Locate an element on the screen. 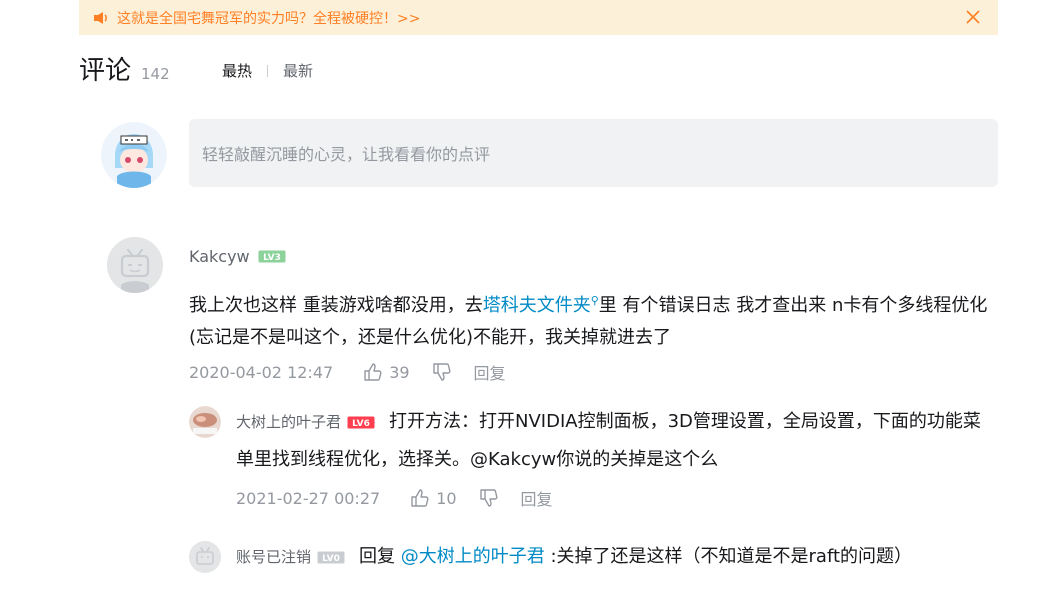 The width and height of the screenshot is (1037, 610). level-badge-icon: LV6 is located at coordinates (361, 422).